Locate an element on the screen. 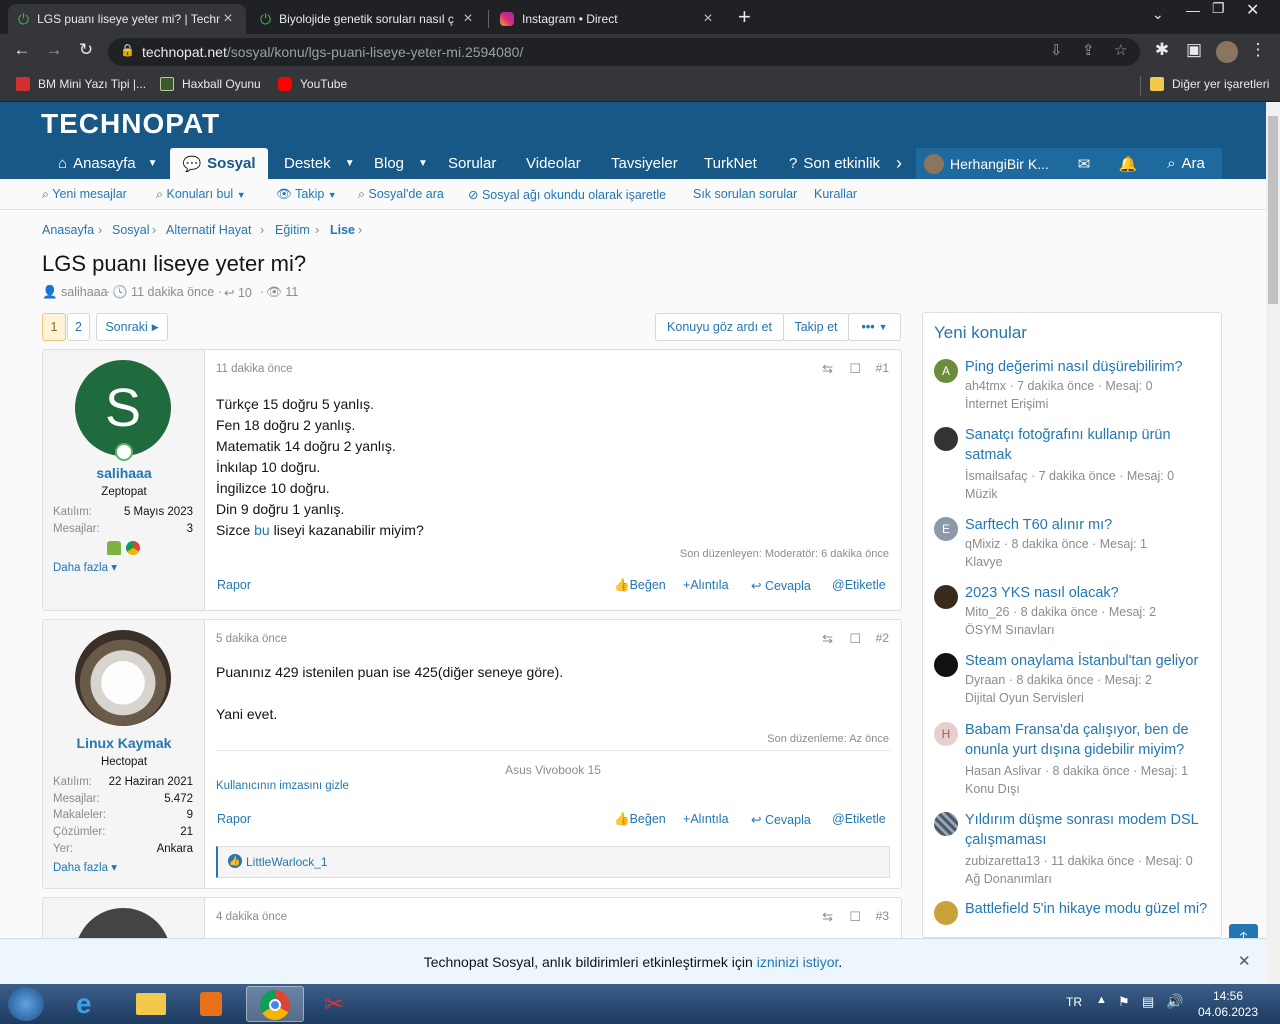  nav-videolar: Videolar is located at coordinates (553, 163).